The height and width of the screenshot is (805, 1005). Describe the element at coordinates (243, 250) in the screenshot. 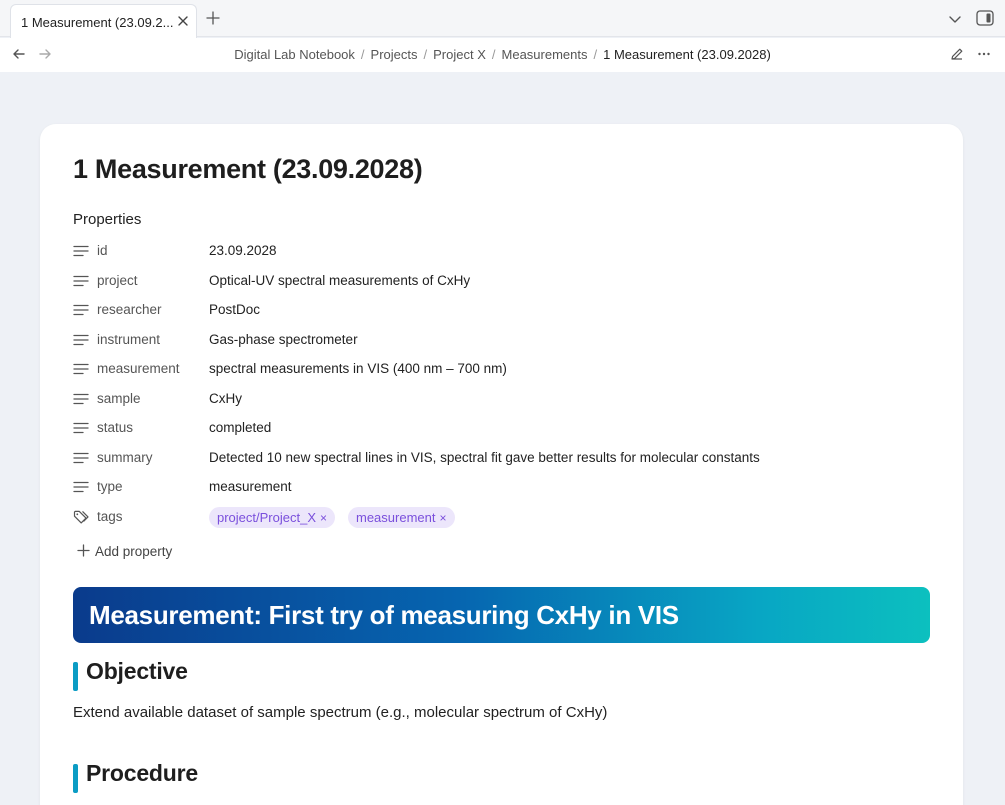

I see `property-value: 23.09.2028` at that location.